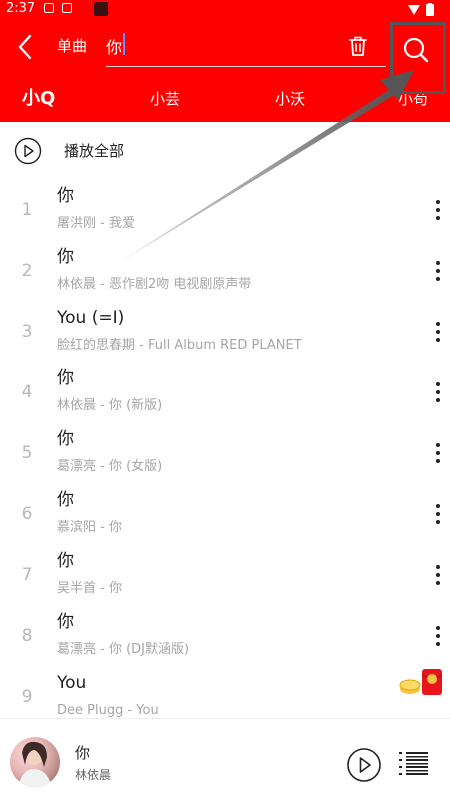 The width and height of the screenshot is (450, 800). Describe the element at coordinates (246, 46) in the screenshot. I see `search-input` at that location.